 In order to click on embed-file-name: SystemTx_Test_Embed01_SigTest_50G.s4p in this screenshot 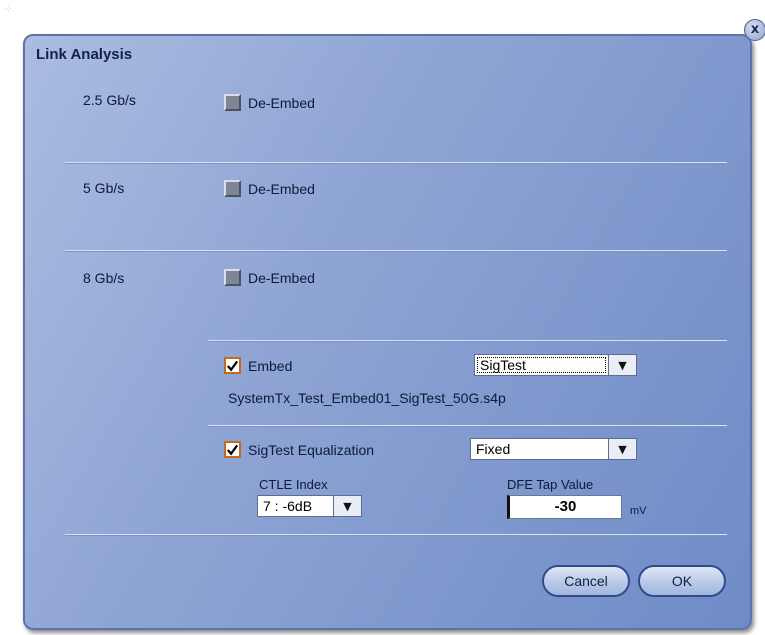, I will do `click(367, 398)`.